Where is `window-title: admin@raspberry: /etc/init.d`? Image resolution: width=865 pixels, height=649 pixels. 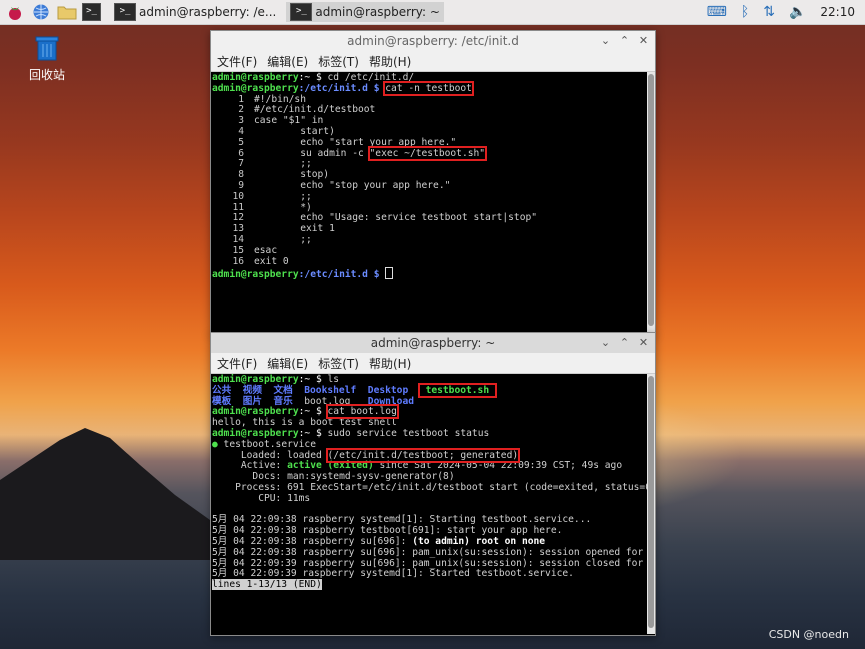 window-title: admin@raspberry: /etc/init.d is located at coordinates (433, 41).